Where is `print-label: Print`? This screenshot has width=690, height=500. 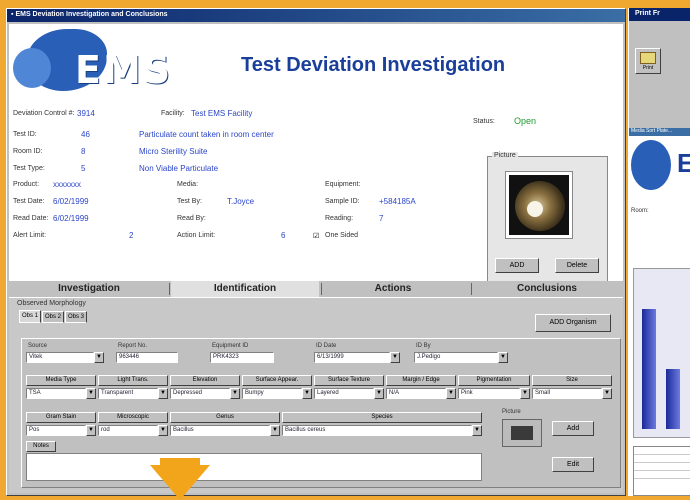
print-label: Print is located at coordinates (648, 68).